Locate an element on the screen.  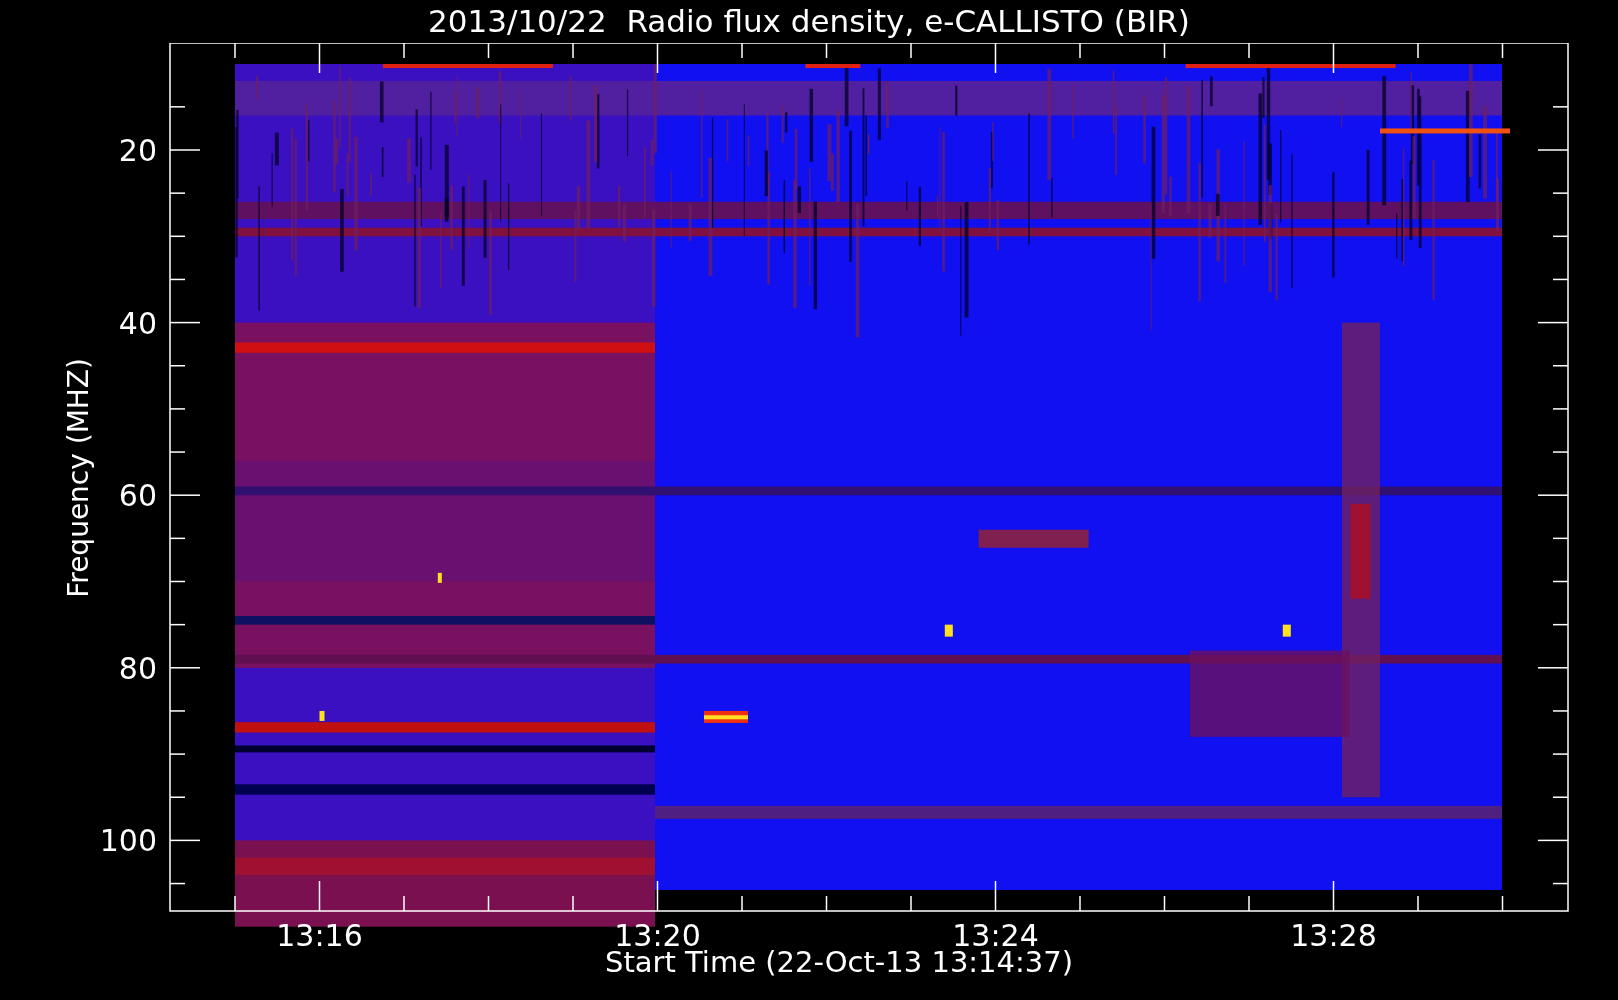
y-tick-label: 40 is located at coordinates (137, 323).